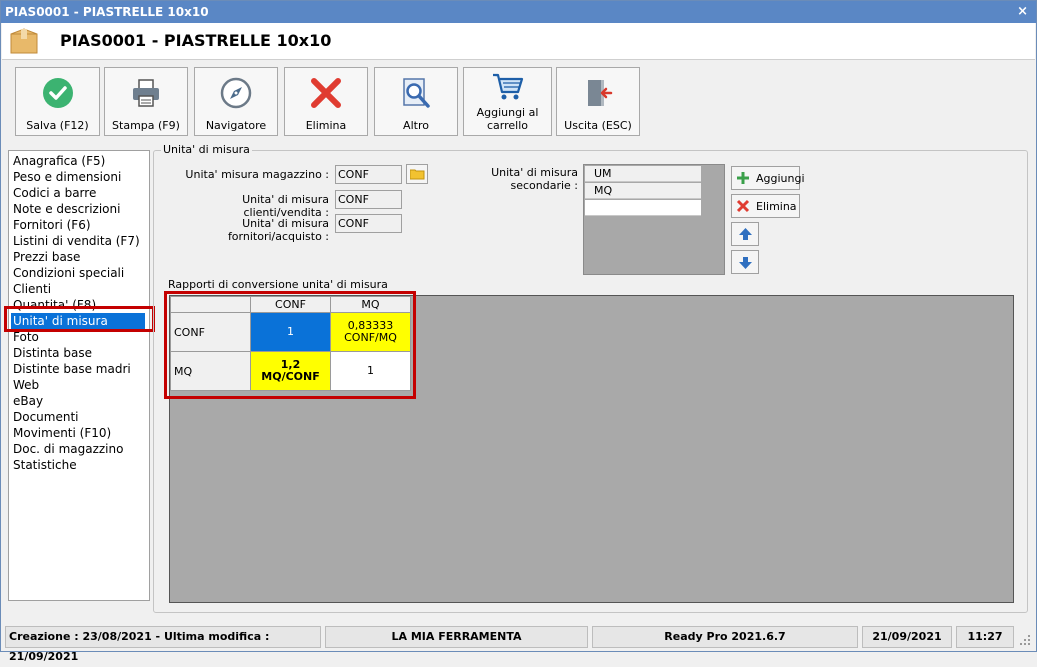  What do you see at coordinates (326, 93) in the screenshot?
I see `delete-x-icon` at bounding box center [326, 93].